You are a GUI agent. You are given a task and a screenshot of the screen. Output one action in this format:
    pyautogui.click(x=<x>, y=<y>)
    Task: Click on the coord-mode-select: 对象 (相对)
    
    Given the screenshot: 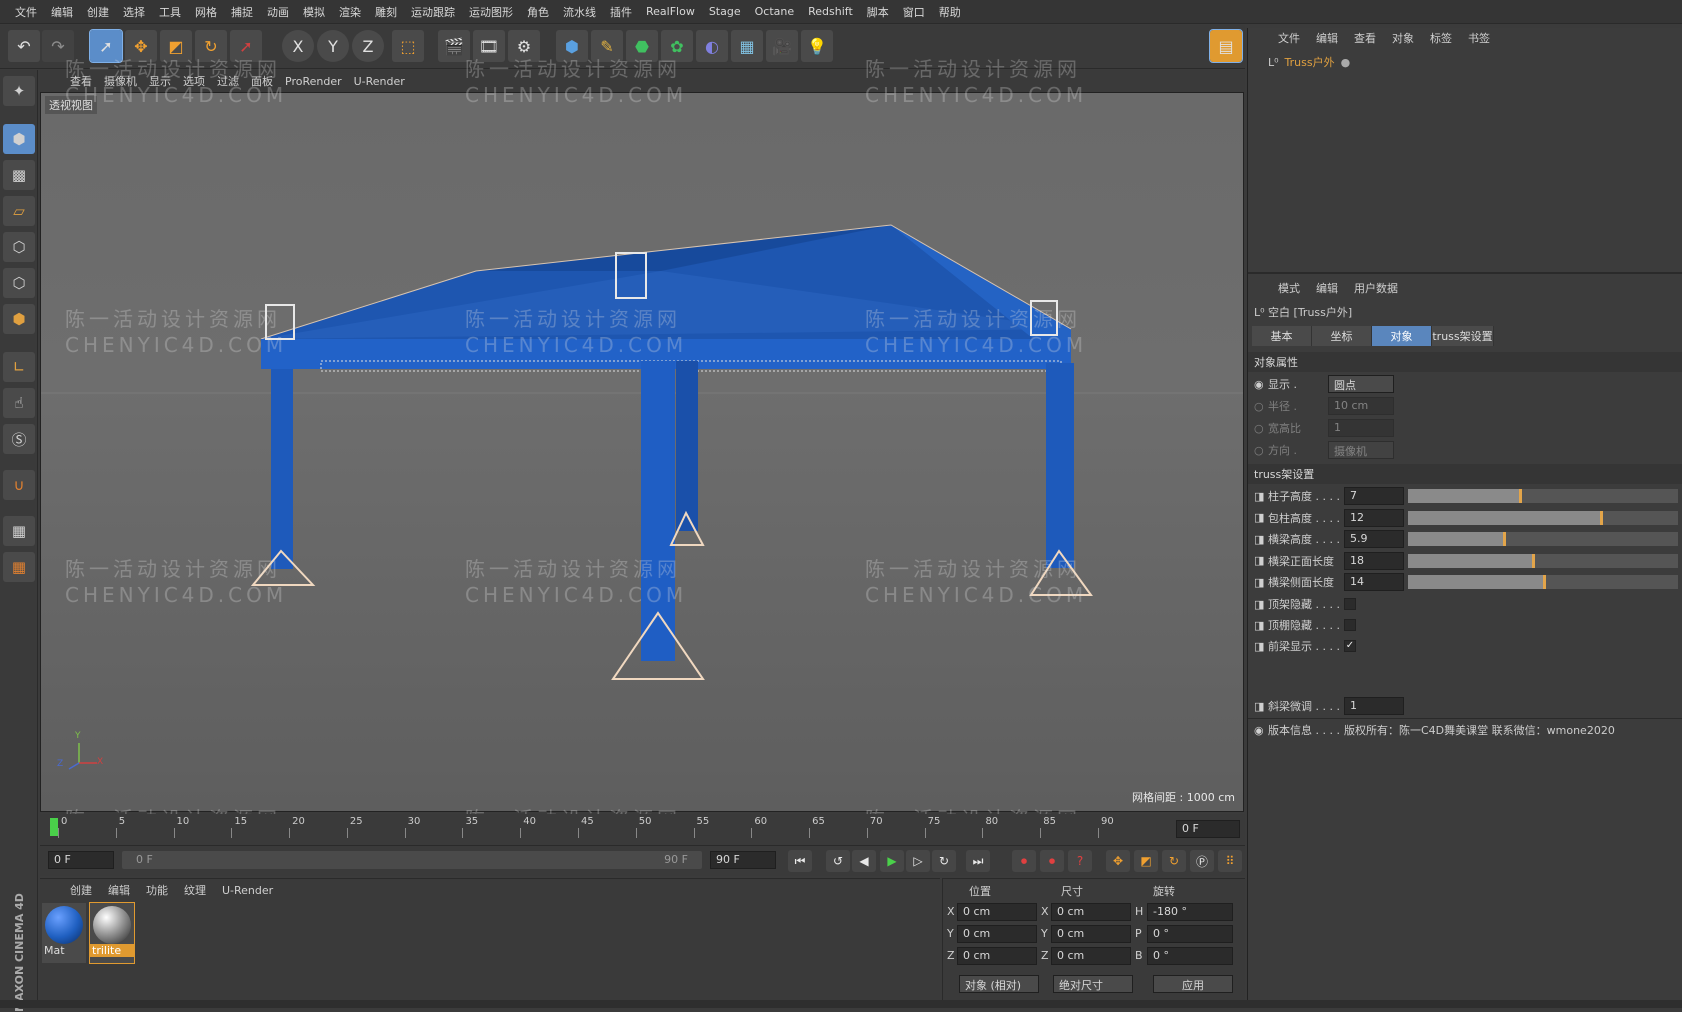 What is the action you would take?
    pyautogui.click(x=999, y=984)
    